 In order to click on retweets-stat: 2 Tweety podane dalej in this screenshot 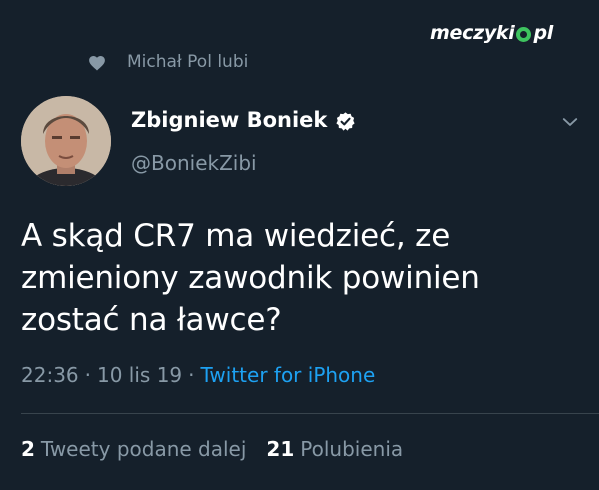, I will do `click(133, 449)`.